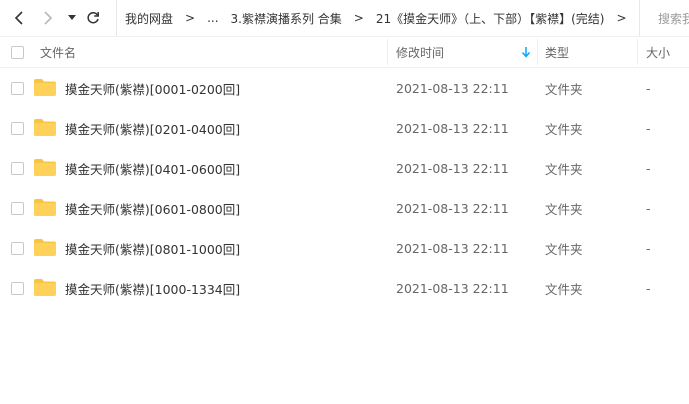 Image resolution: width=689 pixels, height=404 pixels. I want to click on column-header-modified: 修改时间, so click(420, 52).